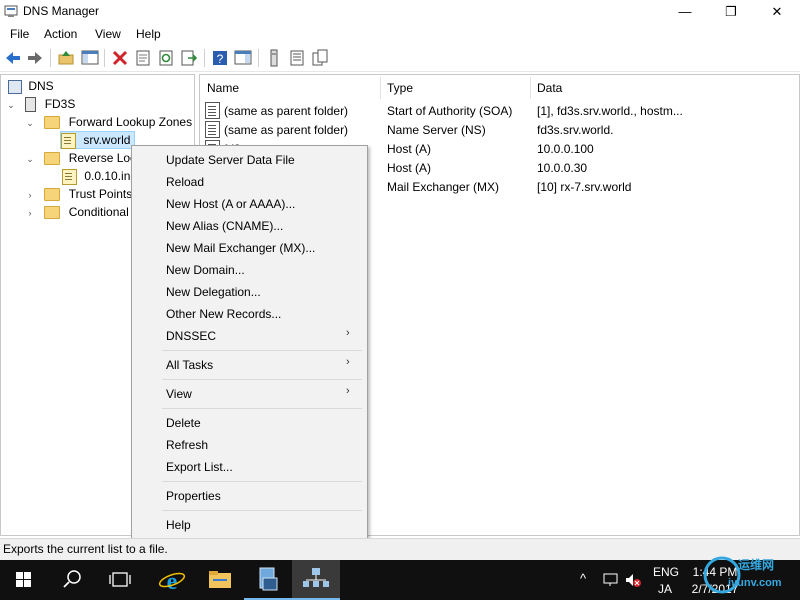  What do you see at coordinates (189, 58) in the screenshot?
I see `export-list-icon` at bounding box center [189, 58].